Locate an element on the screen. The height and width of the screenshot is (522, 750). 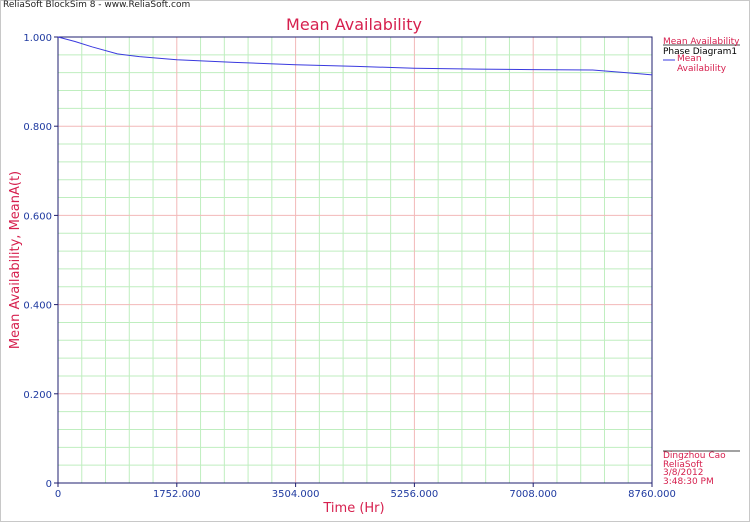
x-tick-label: 3504.000 is located at coordinates (296, 494).